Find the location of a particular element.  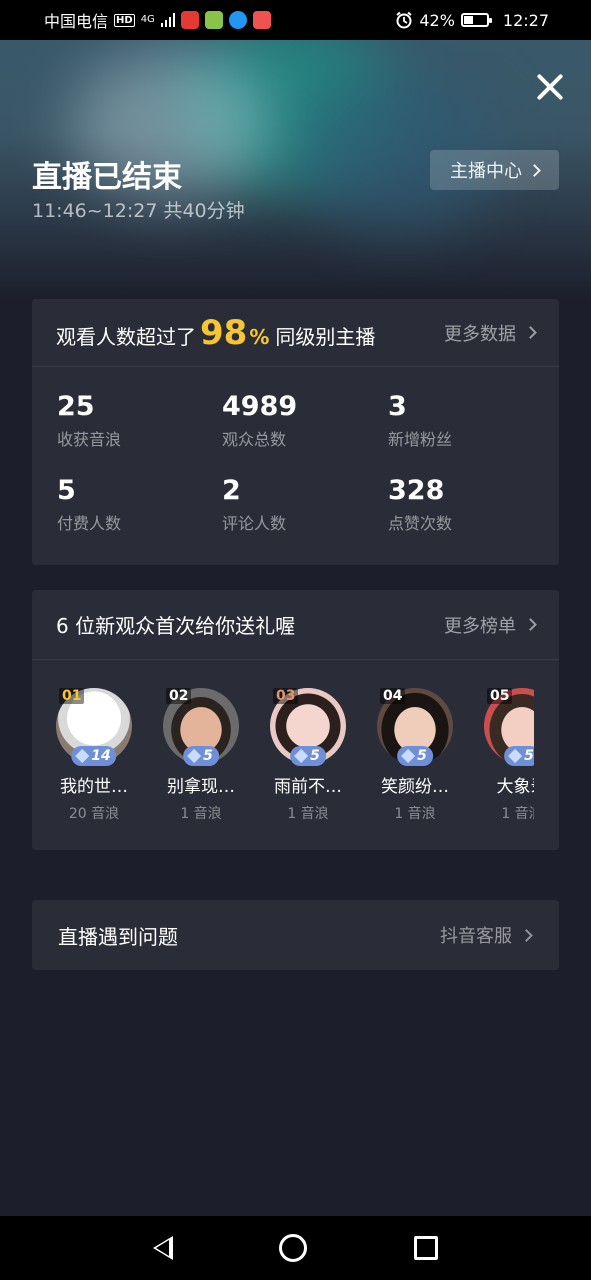

gifter-item: 05 5 大象录 1 音浪 is located at coordinates (505, 755).